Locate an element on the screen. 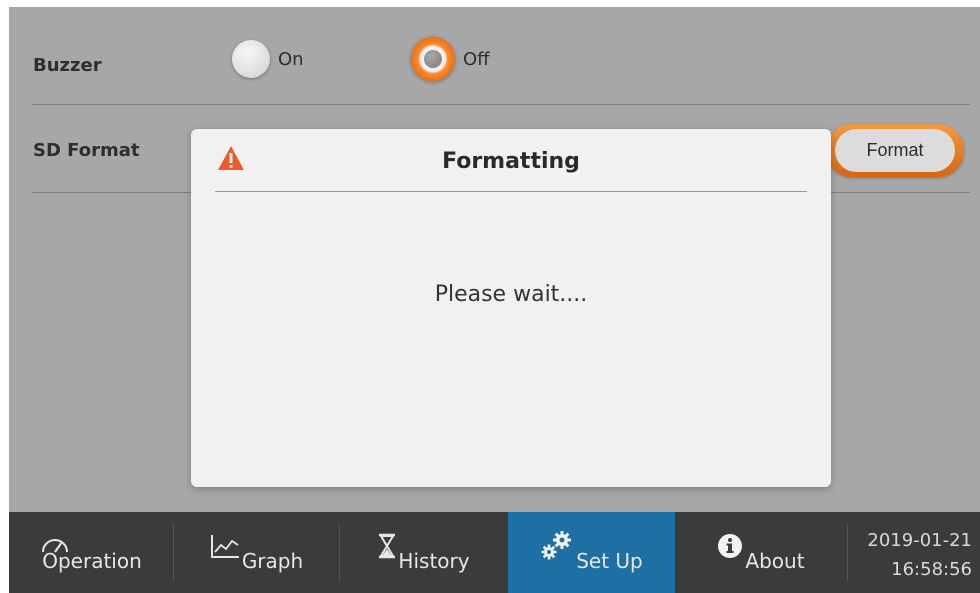 Image resolution: width=980 pixels, height=593 pixels. nav-item-history: History is located at coordinates (424, 552).